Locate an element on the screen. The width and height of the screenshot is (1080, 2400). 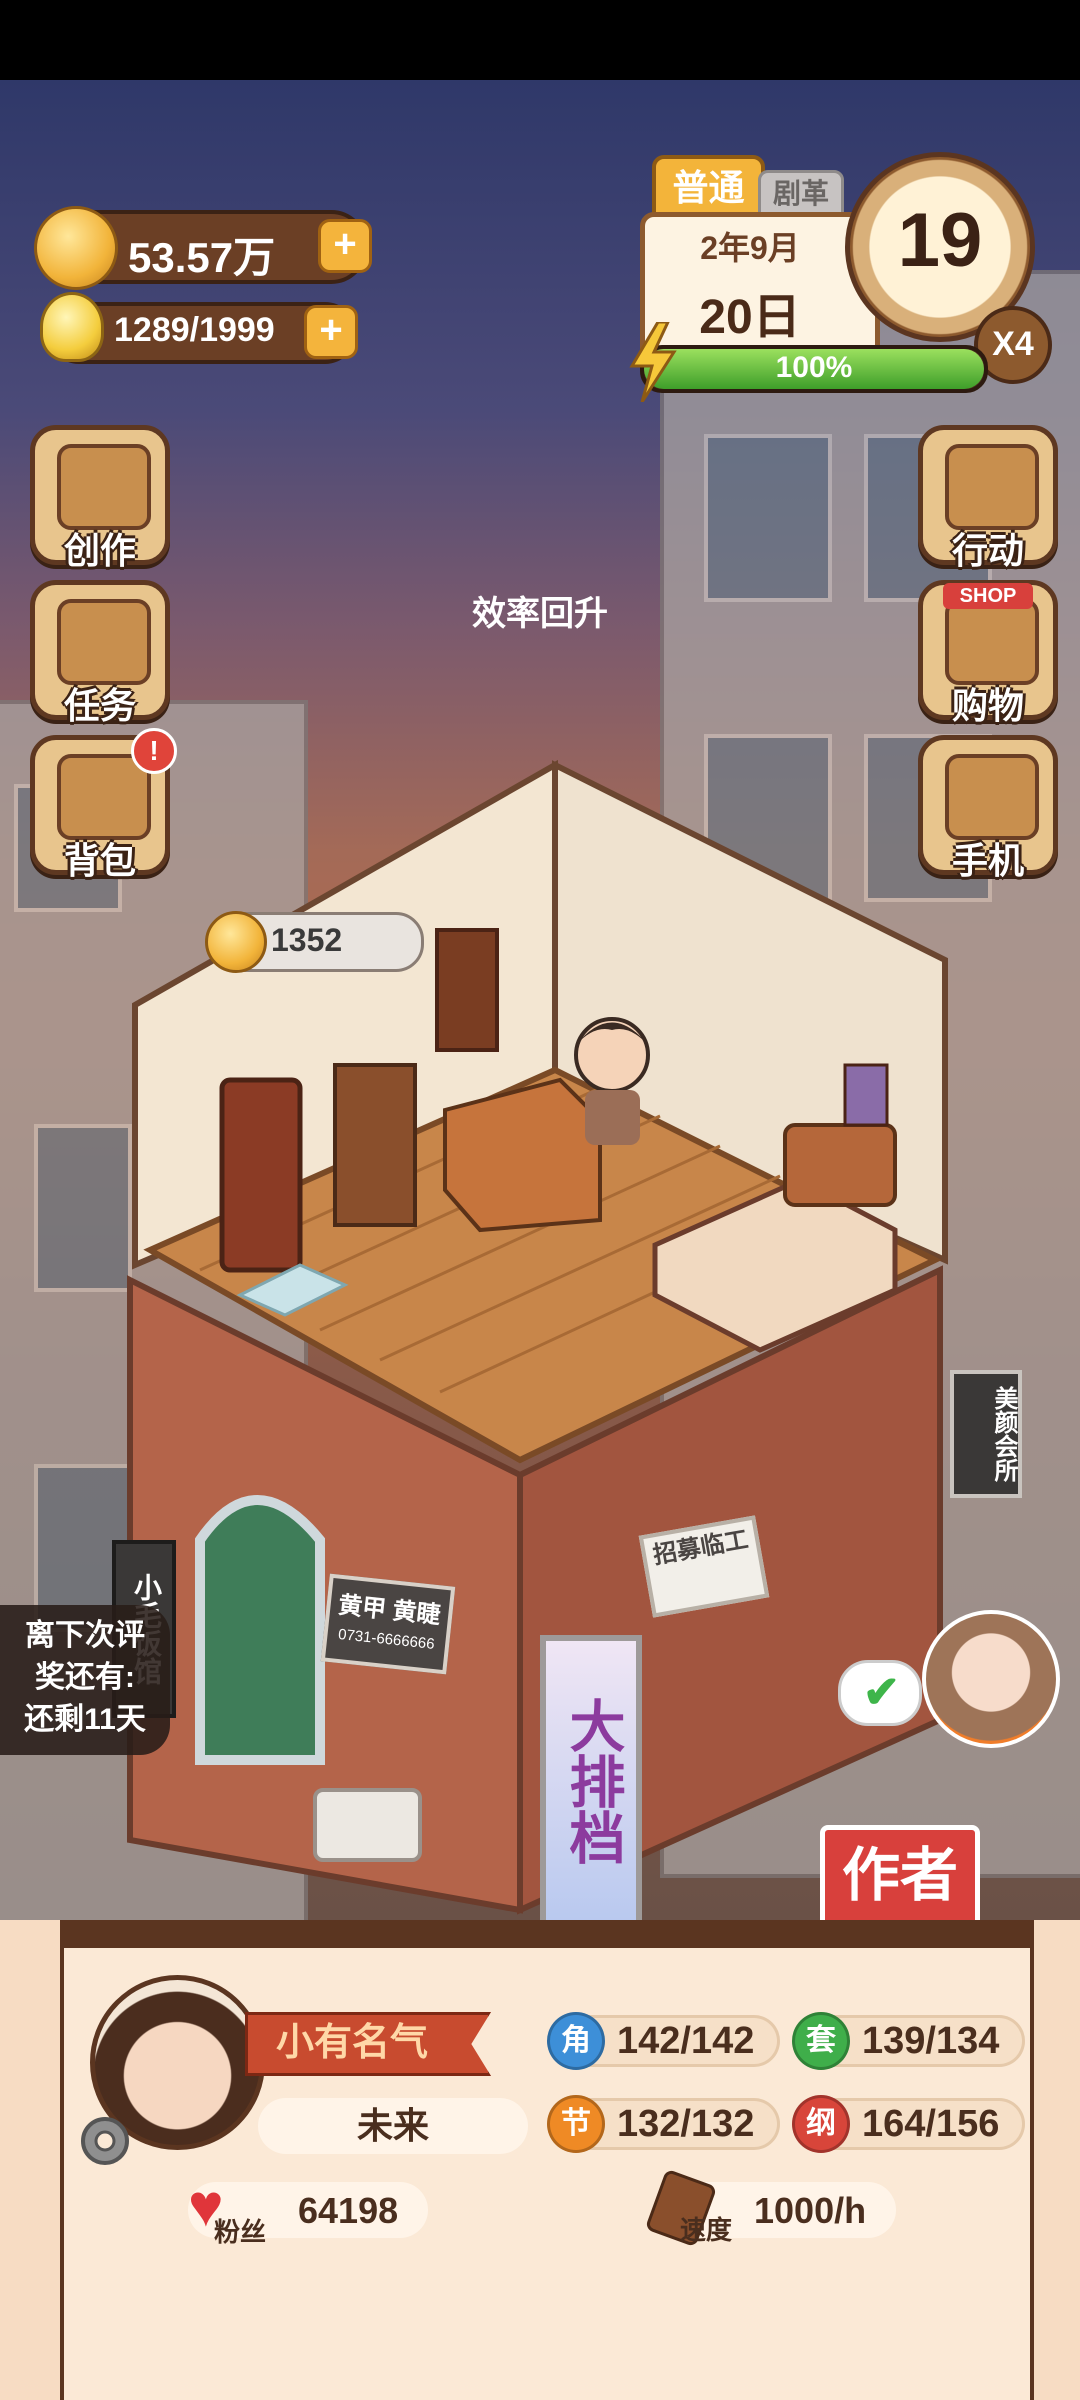
speed-label: 速度 is located at coordinates (706, 2230).